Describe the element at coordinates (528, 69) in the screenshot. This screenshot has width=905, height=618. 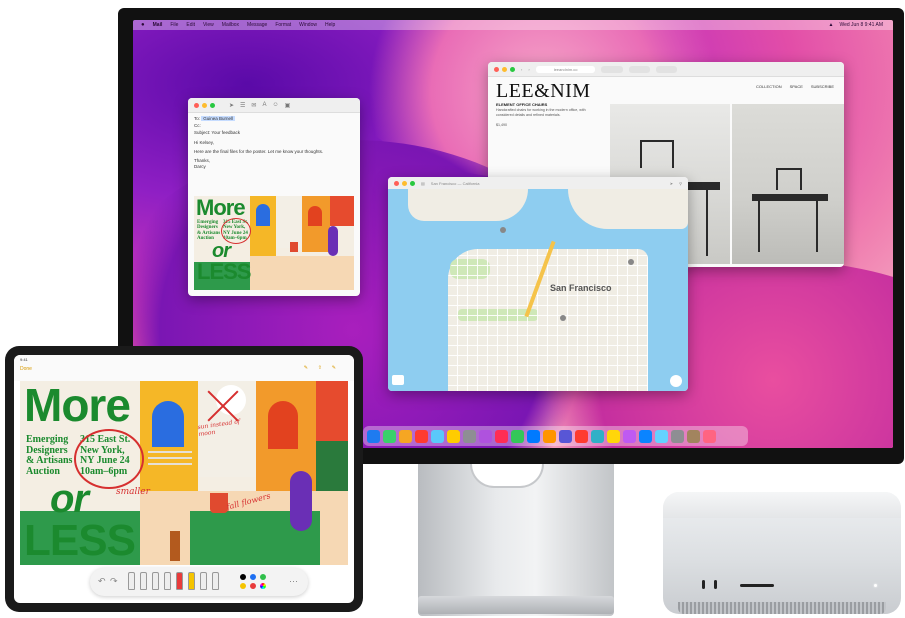
I see `forward-icon: ›` at that location.